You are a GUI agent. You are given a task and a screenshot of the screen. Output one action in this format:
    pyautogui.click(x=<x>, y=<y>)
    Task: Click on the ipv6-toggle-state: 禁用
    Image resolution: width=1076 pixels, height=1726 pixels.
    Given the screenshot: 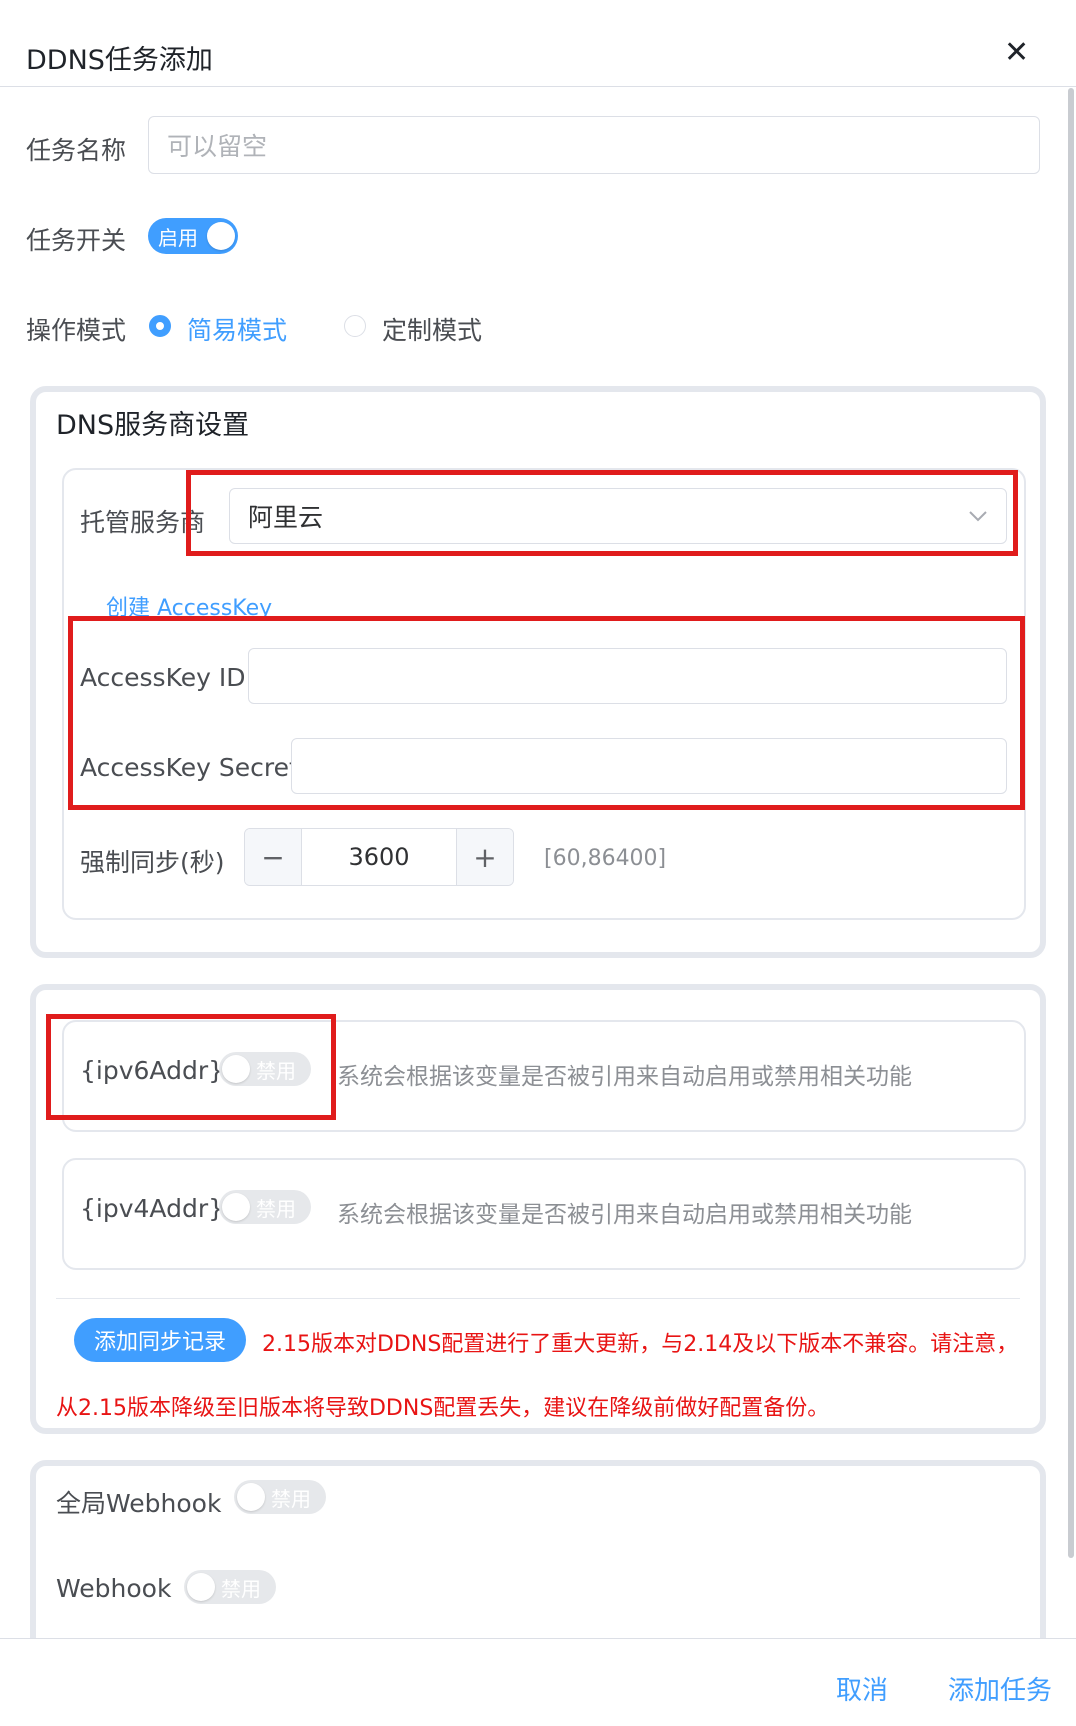 What is the action you would take?
    pyautogui.click(x=276, y=1070)
    